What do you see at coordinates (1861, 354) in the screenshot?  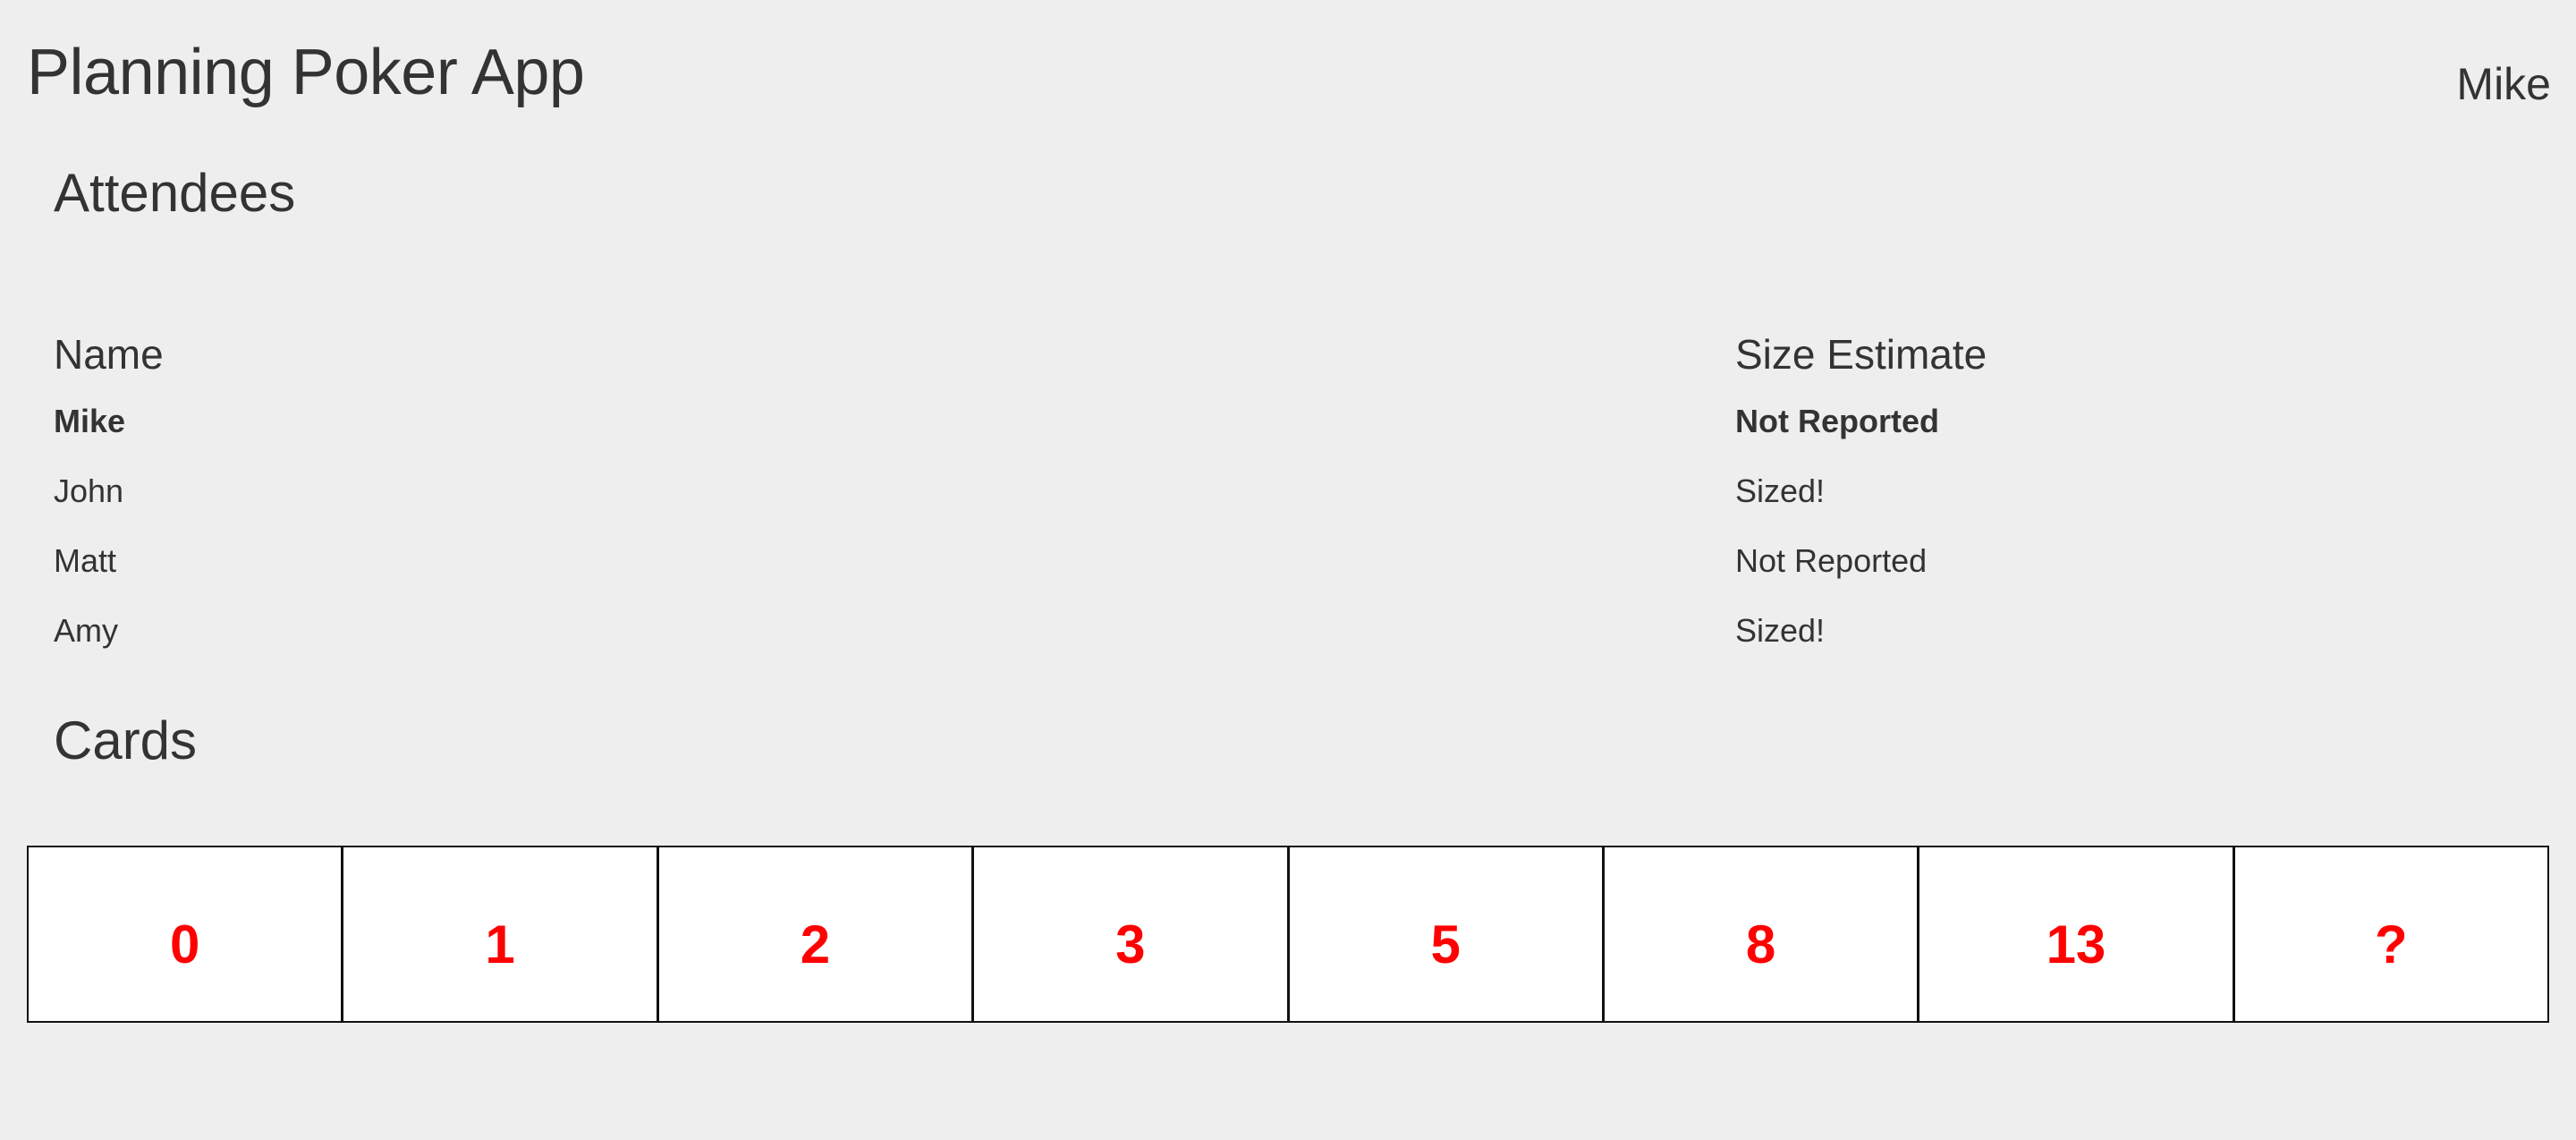 I see `column-header-size-estimate: Size Estimate` at bounding box center [1861, 354].